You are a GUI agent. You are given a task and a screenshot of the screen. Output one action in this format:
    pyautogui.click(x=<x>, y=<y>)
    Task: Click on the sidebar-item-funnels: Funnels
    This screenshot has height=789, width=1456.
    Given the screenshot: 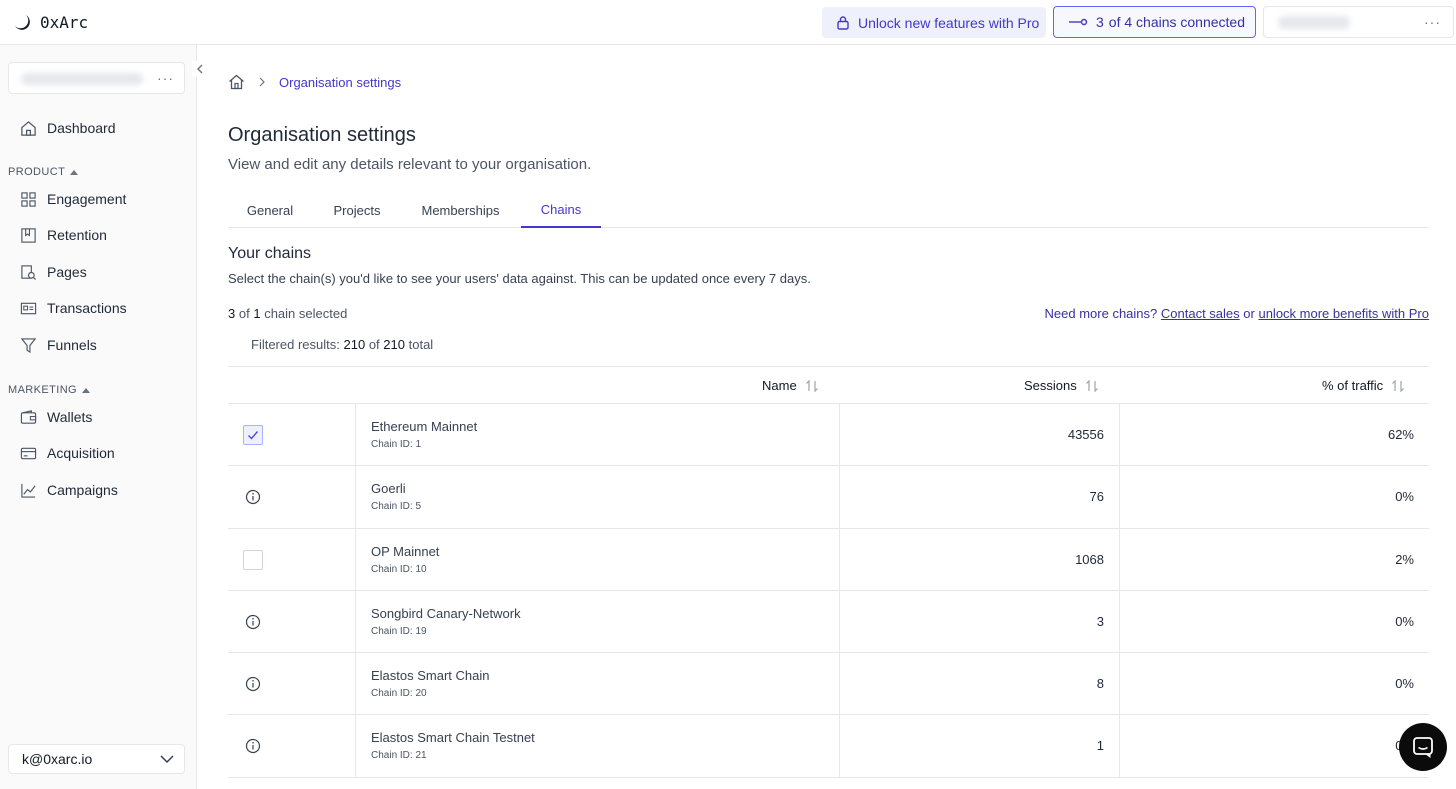 What is the action you would take?
    pyautogui.click(x=58, y=345)
    